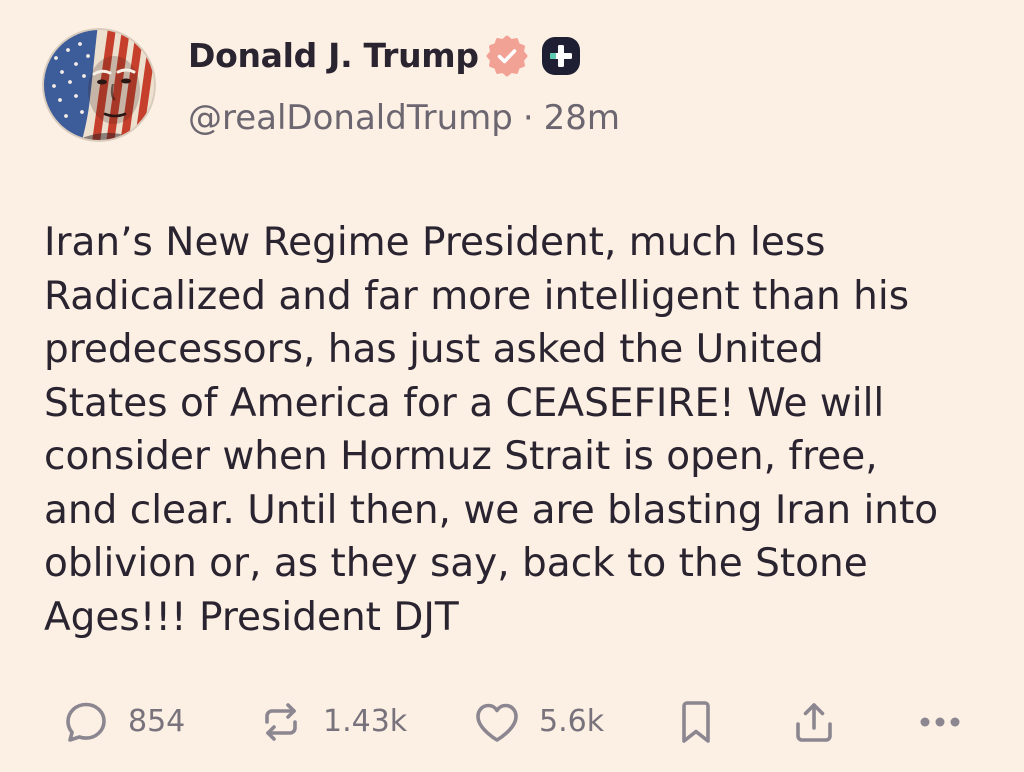 The image size is (1024, 772). I want to click on bookmark-icon, so click(696, 722).